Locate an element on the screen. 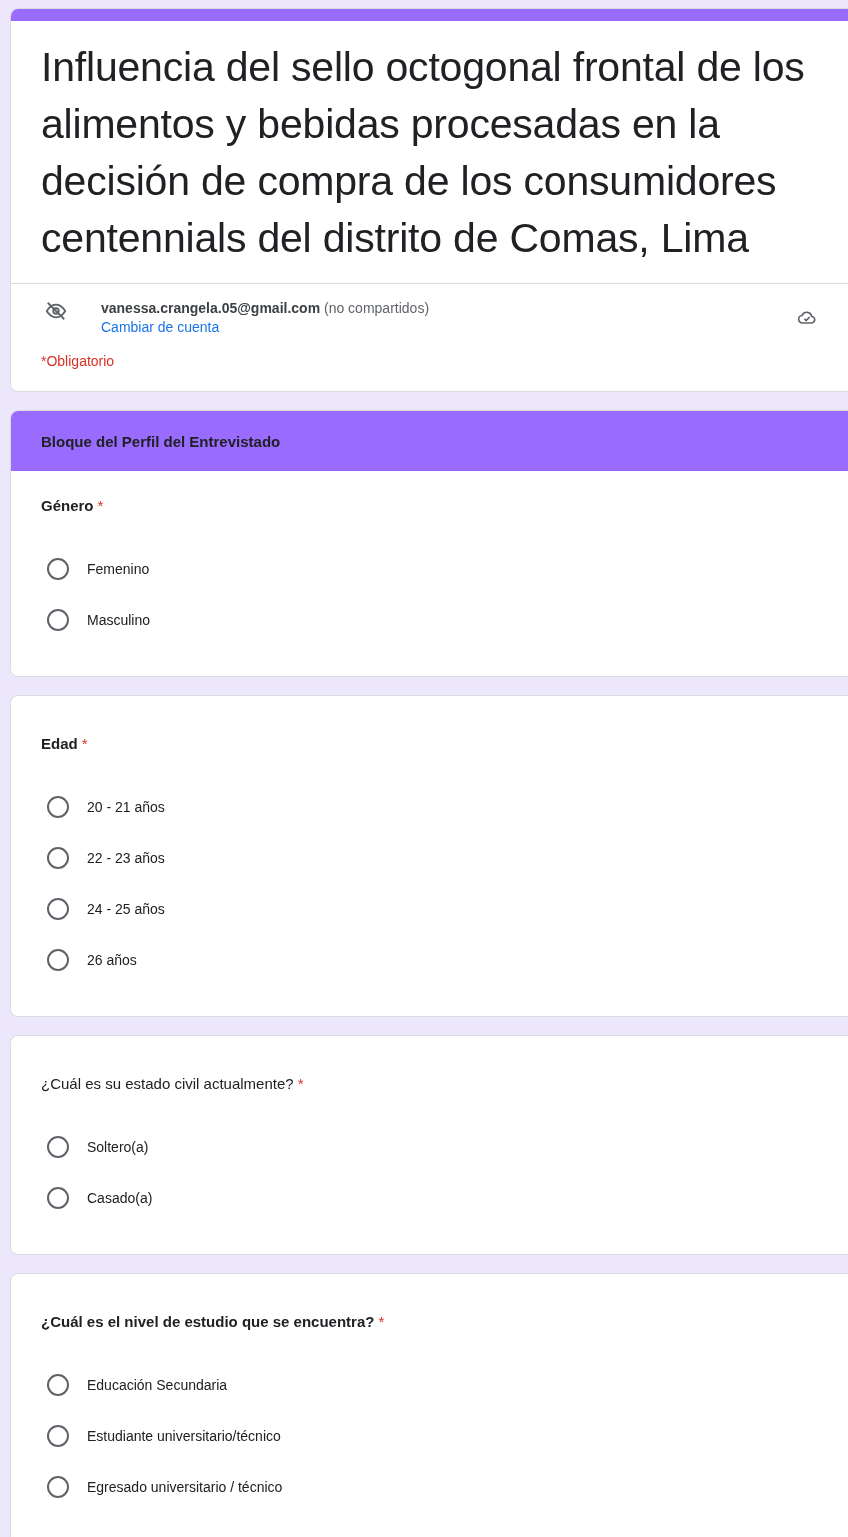 Image resolution: width=848 pixels, height=1537 pixels. account-email: vanessa.crangela.05@gmail.com (no compartidos) is located at coordinates (266, 308).